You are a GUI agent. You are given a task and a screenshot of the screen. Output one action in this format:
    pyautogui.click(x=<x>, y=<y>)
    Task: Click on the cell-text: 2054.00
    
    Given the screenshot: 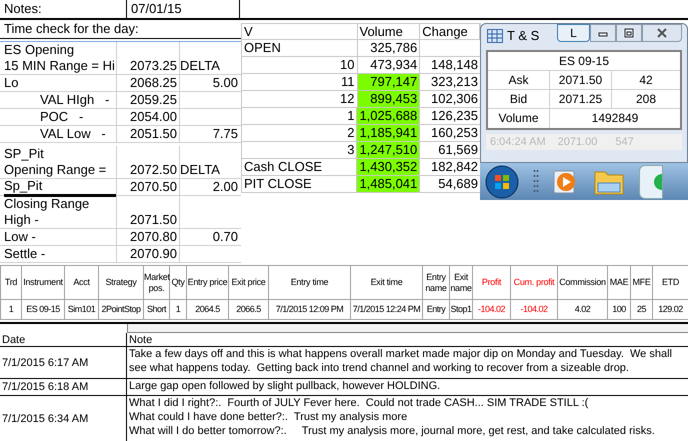 What is the action you would take?
    pyautogui.click(x=153, y=117)
    